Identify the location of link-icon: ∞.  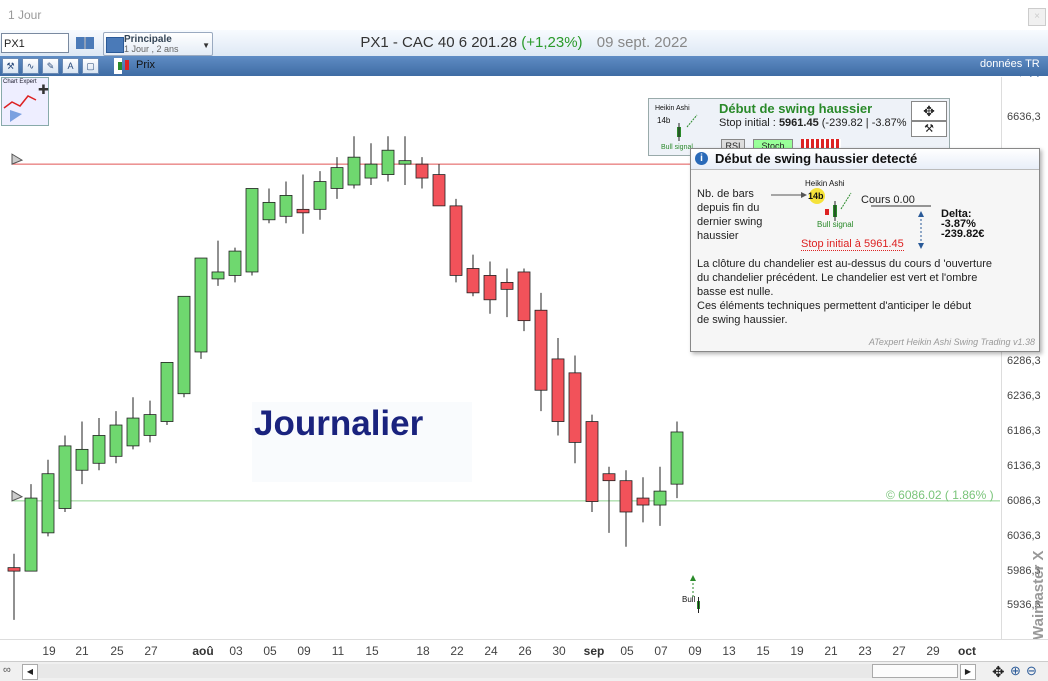
(7, 670).